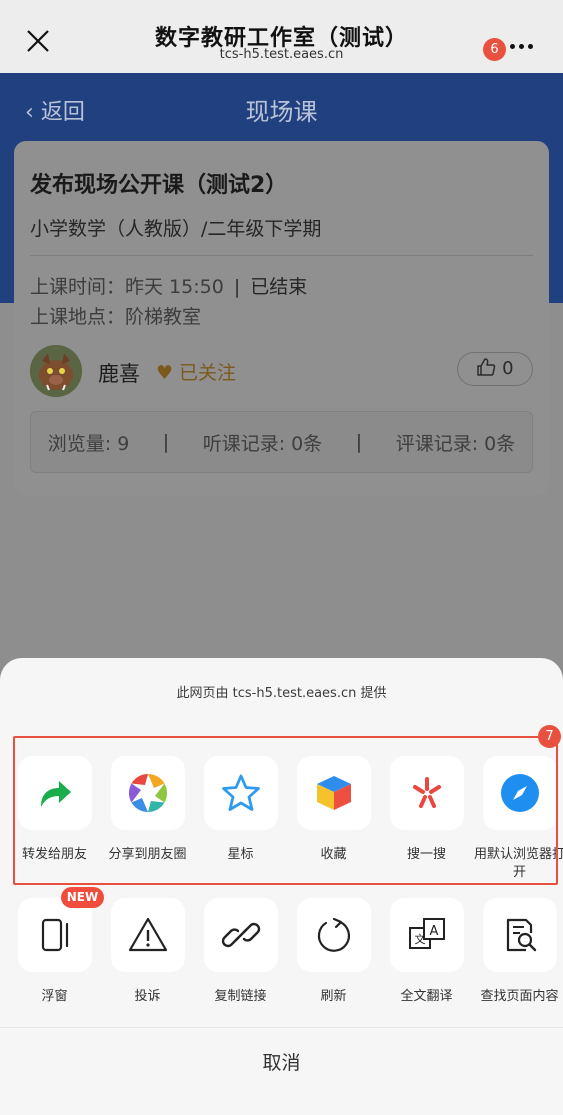 This screenshot has width=563, height=1115. What do you see at coordinates (494, 49) in the screenshot?
I see `annotation-badge: 6` at bounding box center [494, 49].